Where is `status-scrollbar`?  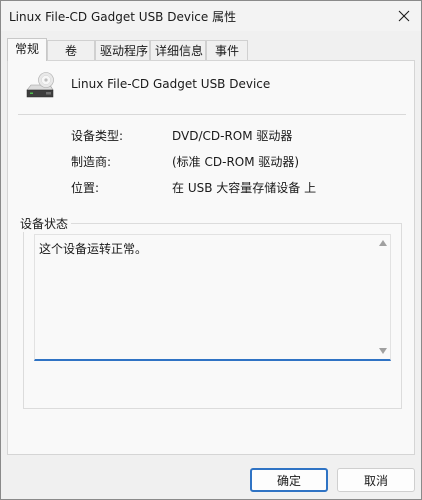 status-scrollbar is located at coordinates (383, 297).